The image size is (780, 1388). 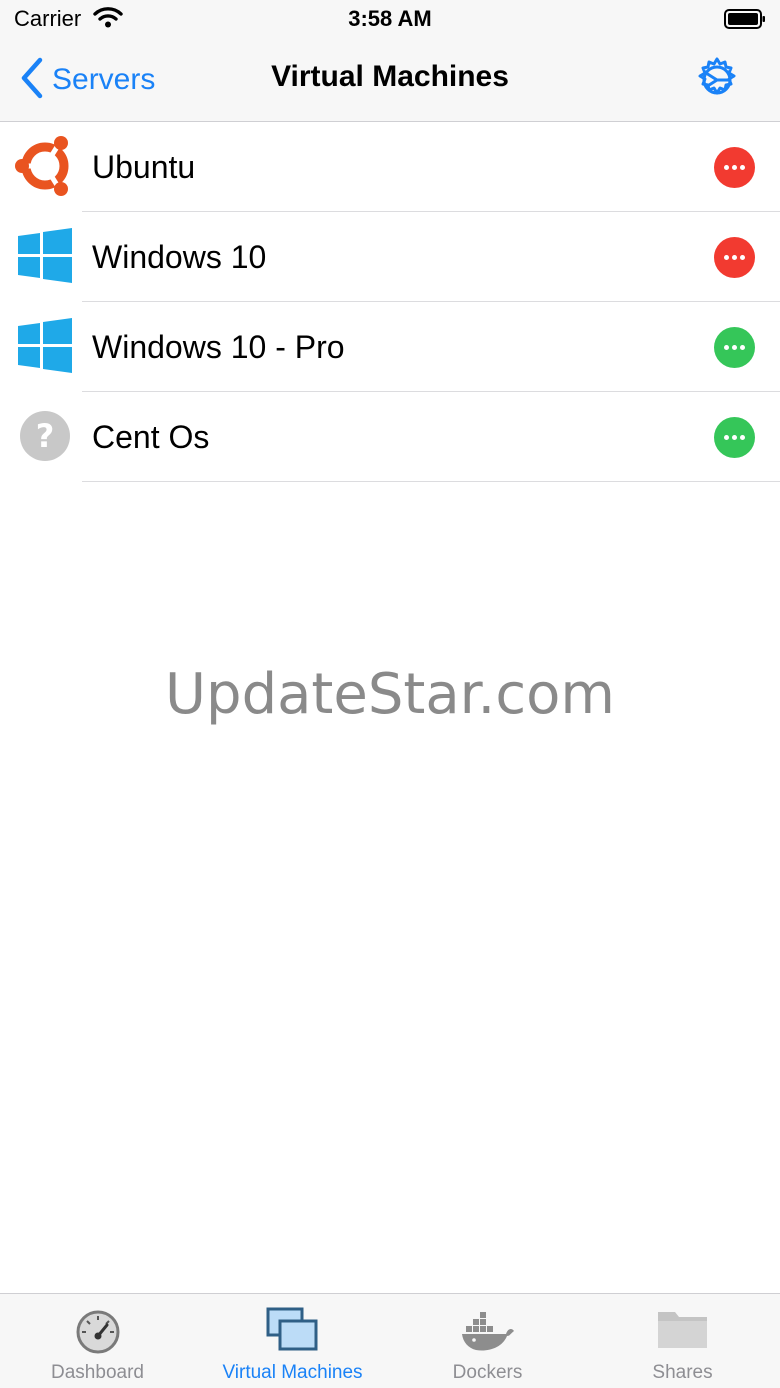 What do you see at coordinates (390, 167) in the screenshot?
I see `vm-row-ubuntu: Ubuntu` at bounding box center [390, 167].